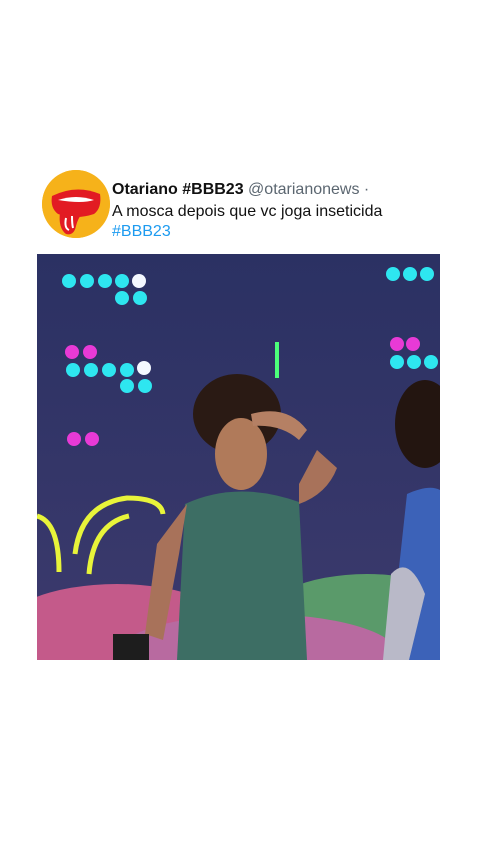  I want to click on tweet-text: A mosca depois que vc joga inseticida, so click(247, 211).